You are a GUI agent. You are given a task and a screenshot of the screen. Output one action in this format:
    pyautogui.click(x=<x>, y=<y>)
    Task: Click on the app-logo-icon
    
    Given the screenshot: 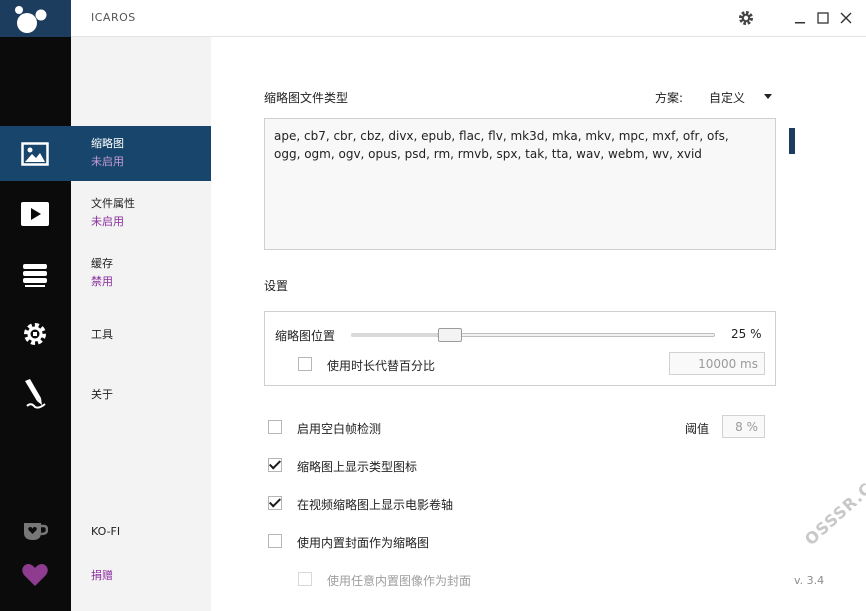 What is the action you would take?
    pyautogui.click(x=31, y=19)
    